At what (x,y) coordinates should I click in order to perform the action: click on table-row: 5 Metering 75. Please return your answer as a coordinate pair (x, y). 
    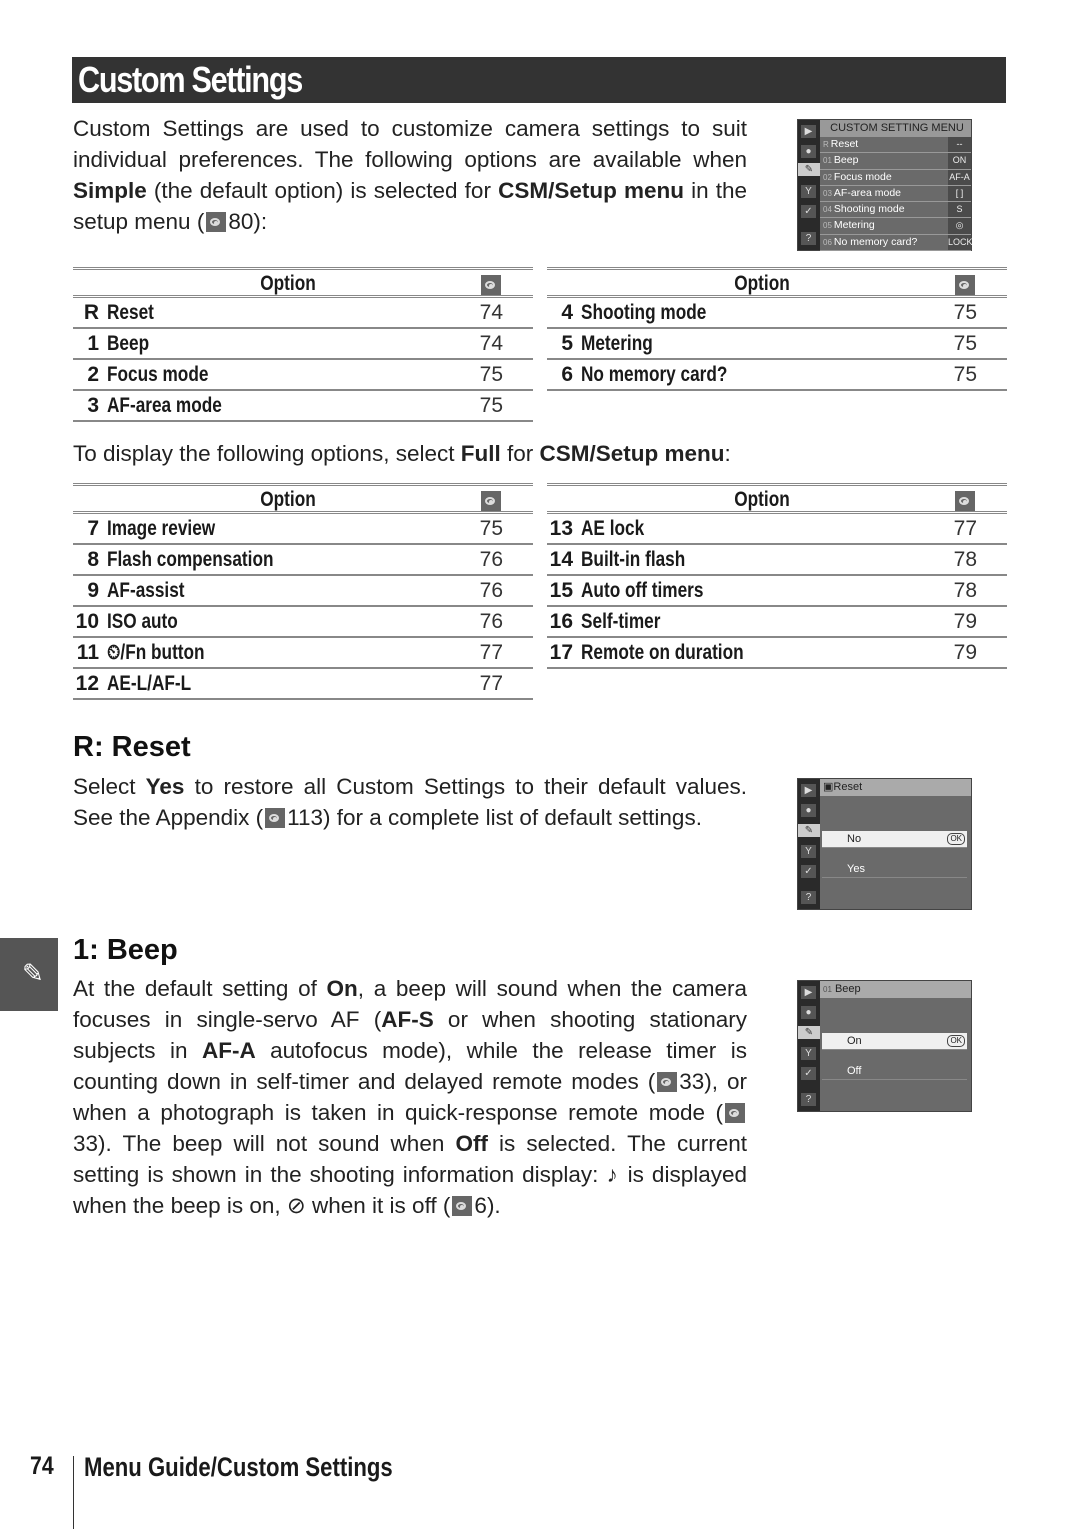
    Looking at the image, I should click on (777, 344).